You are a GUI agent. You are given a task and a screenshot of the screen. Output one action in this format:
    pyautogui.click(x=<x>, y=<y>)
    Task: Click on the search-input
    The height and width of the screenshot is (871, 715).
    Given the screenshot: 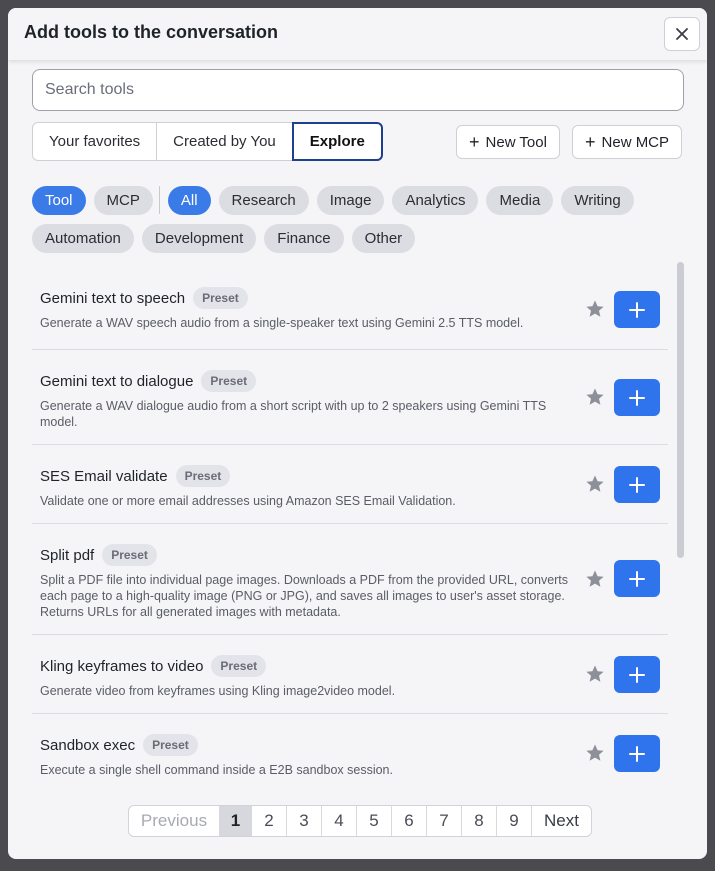 What is the action you would take?
    pyautogui.click(x=358, y=90)
    